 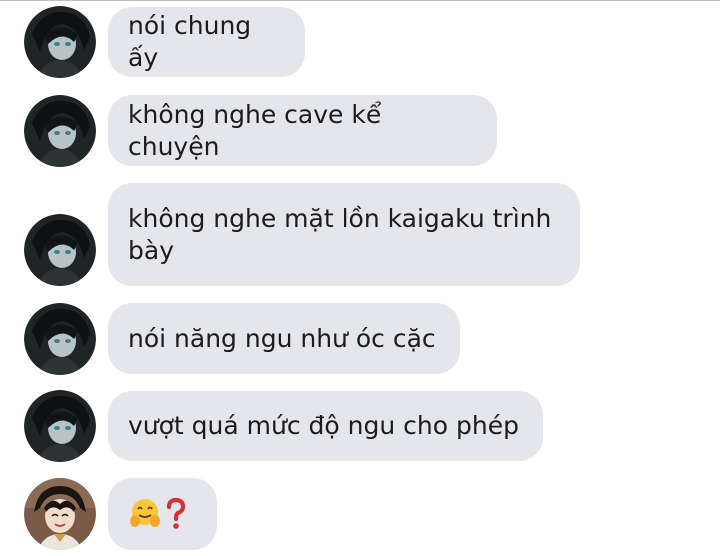 What do you see at coordinates (145, 513) in the screenshot?
I see `hugging-face-icon` at bounding box center [145, 513].